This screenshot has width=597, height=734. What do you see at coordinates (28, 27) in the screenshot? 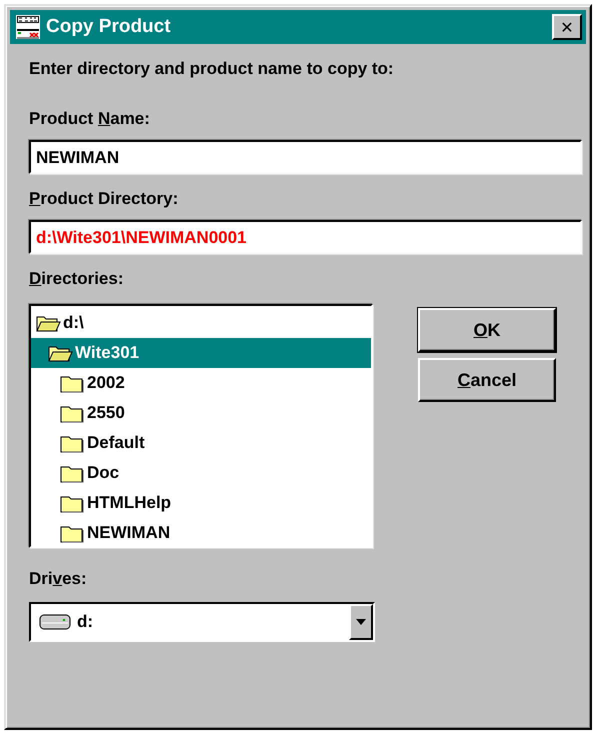
I see `app-icon` at bounding box center [28, 27].